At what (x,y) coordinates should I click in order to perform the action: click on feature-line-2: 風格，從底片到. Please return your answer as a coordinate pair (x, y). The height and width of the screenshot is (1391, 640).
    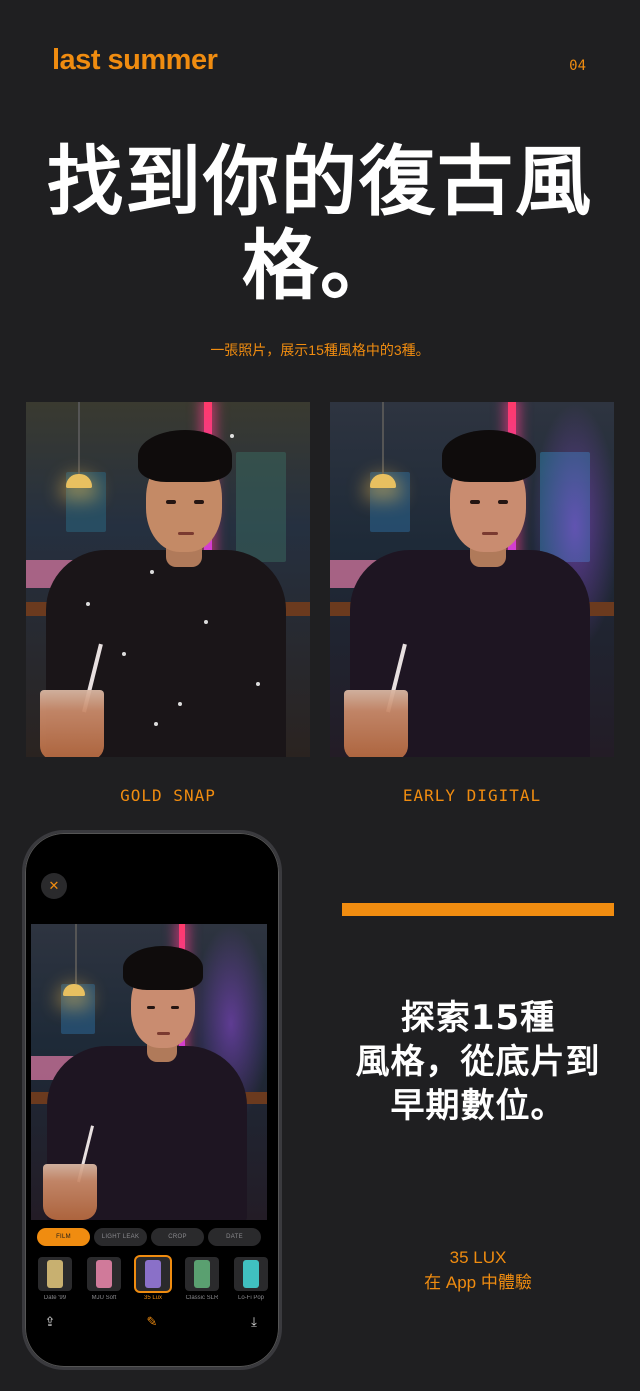
    Looking at the image, I should click on (478, 1062).